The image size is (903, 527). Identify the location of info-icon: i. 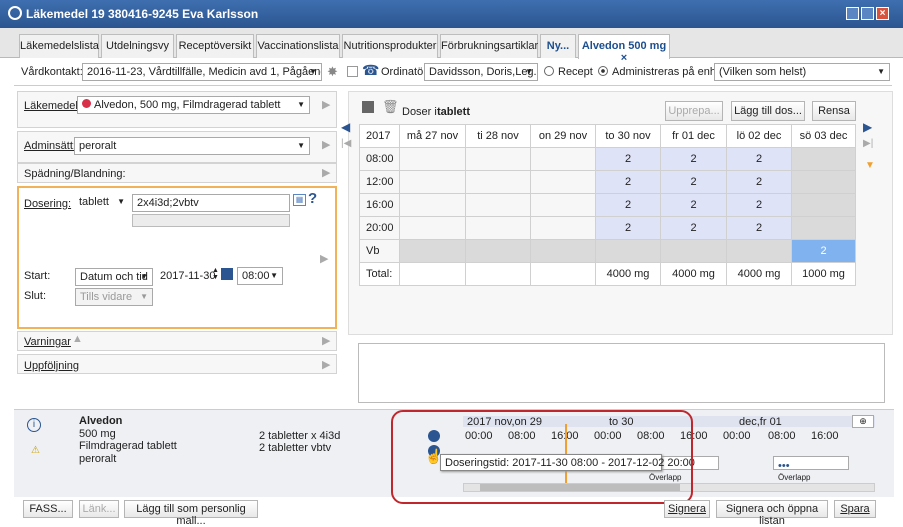
(34, 425).